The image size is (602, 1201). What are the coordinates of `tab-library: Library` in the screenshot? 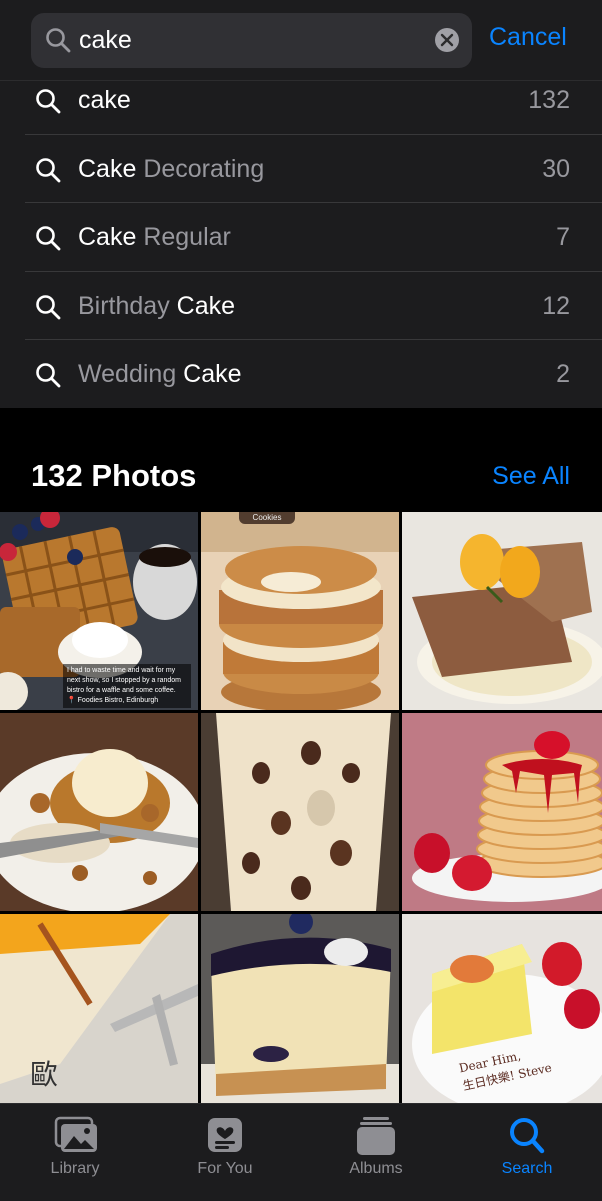 It's located at (75, 1152).